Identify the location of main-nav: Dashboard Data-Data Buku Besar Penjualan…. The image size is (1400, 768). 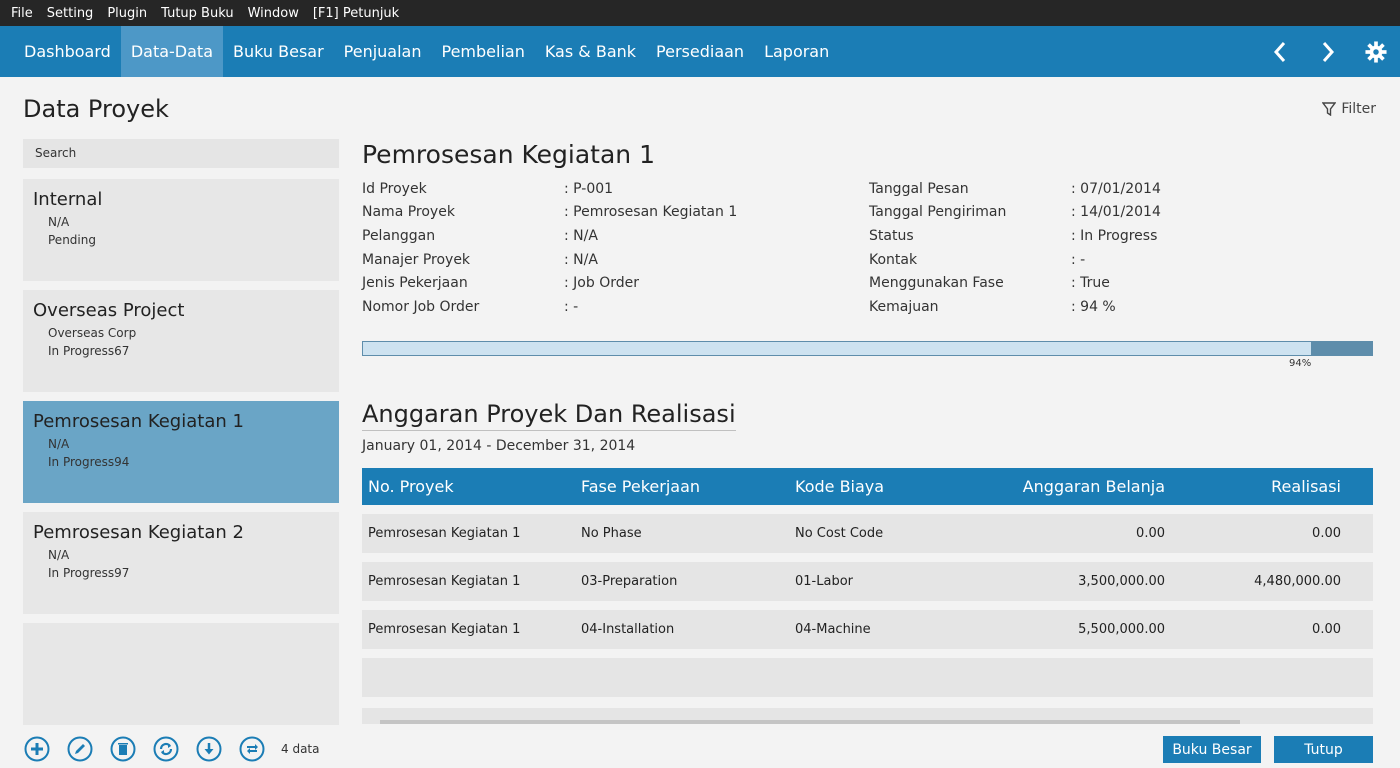
(700, 51).